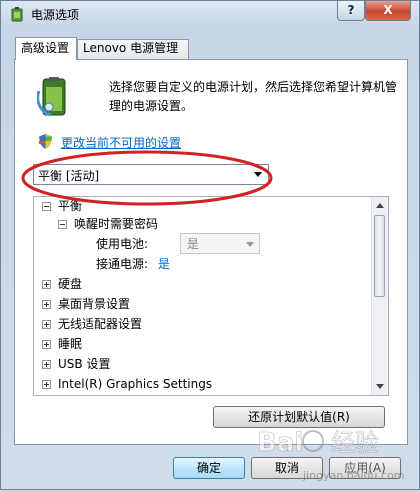 The height and width of the screenshot is (491, 420). What do you see at coordinates (388, 11) in the screenshot?
I see `close-button: X` at bounding box center [388, 11].